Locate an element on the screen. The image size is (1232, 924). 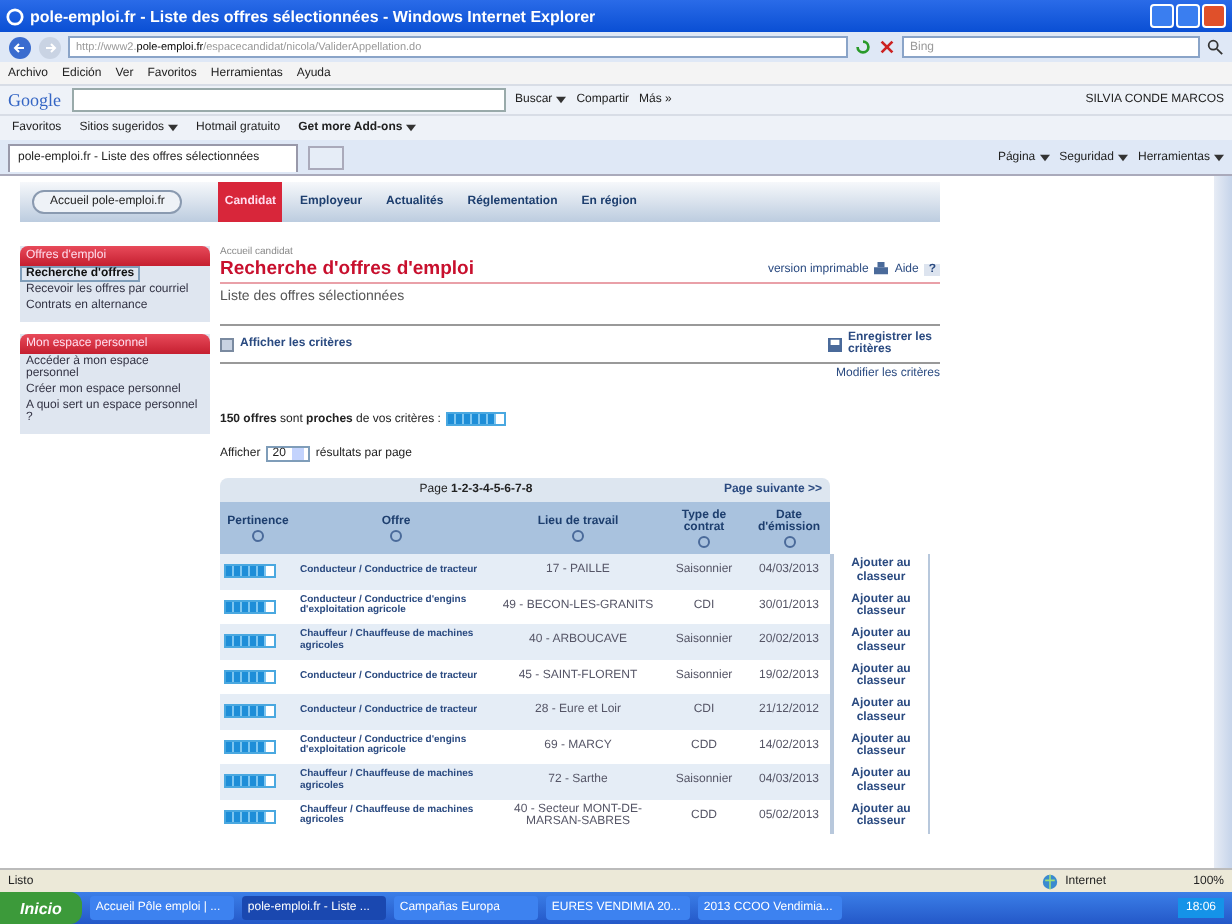
back-icon is located at coordinates (20, 47).